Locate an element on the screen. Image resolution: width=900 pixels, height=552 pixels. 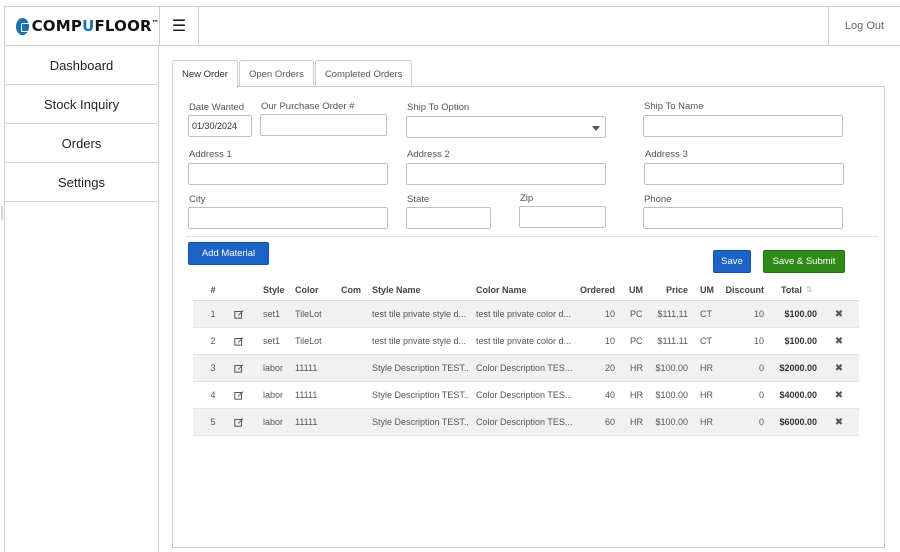
row-um: PC is located at coordinates (636, 341).